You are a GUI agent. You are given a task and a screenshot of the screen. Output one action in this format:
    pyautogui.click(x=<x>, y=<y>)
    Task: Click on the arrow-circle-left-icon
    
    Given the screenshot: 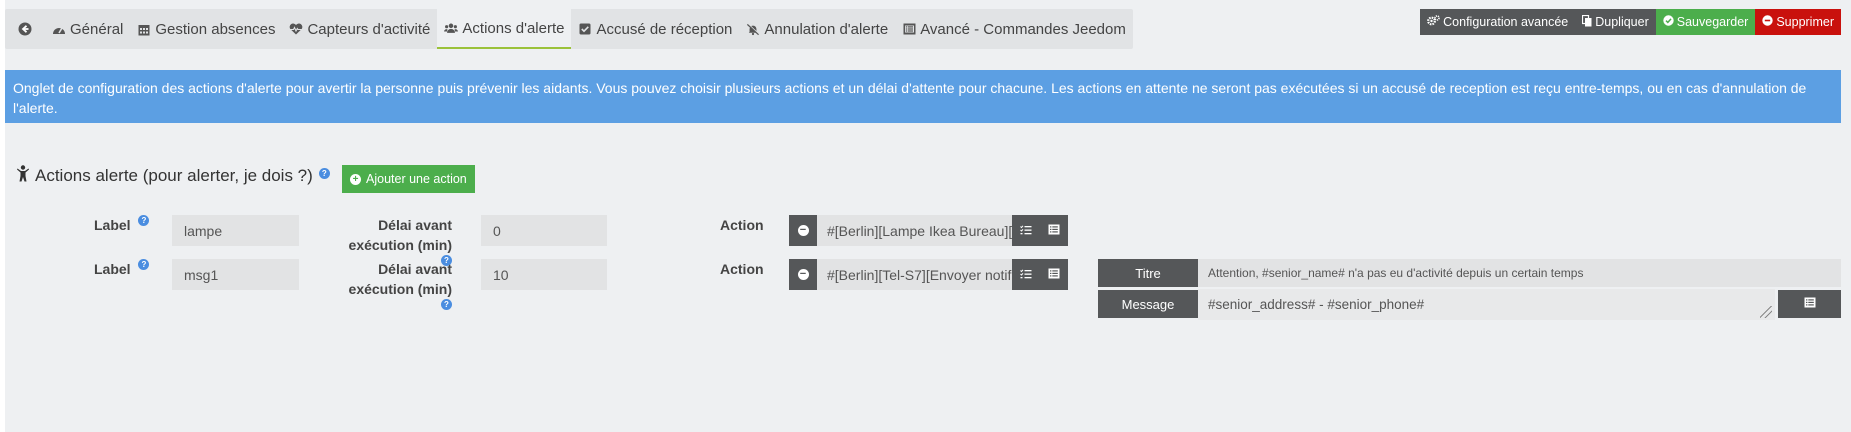 What is the action you would take?
    pyautogui.click(x=25, y=29)
    